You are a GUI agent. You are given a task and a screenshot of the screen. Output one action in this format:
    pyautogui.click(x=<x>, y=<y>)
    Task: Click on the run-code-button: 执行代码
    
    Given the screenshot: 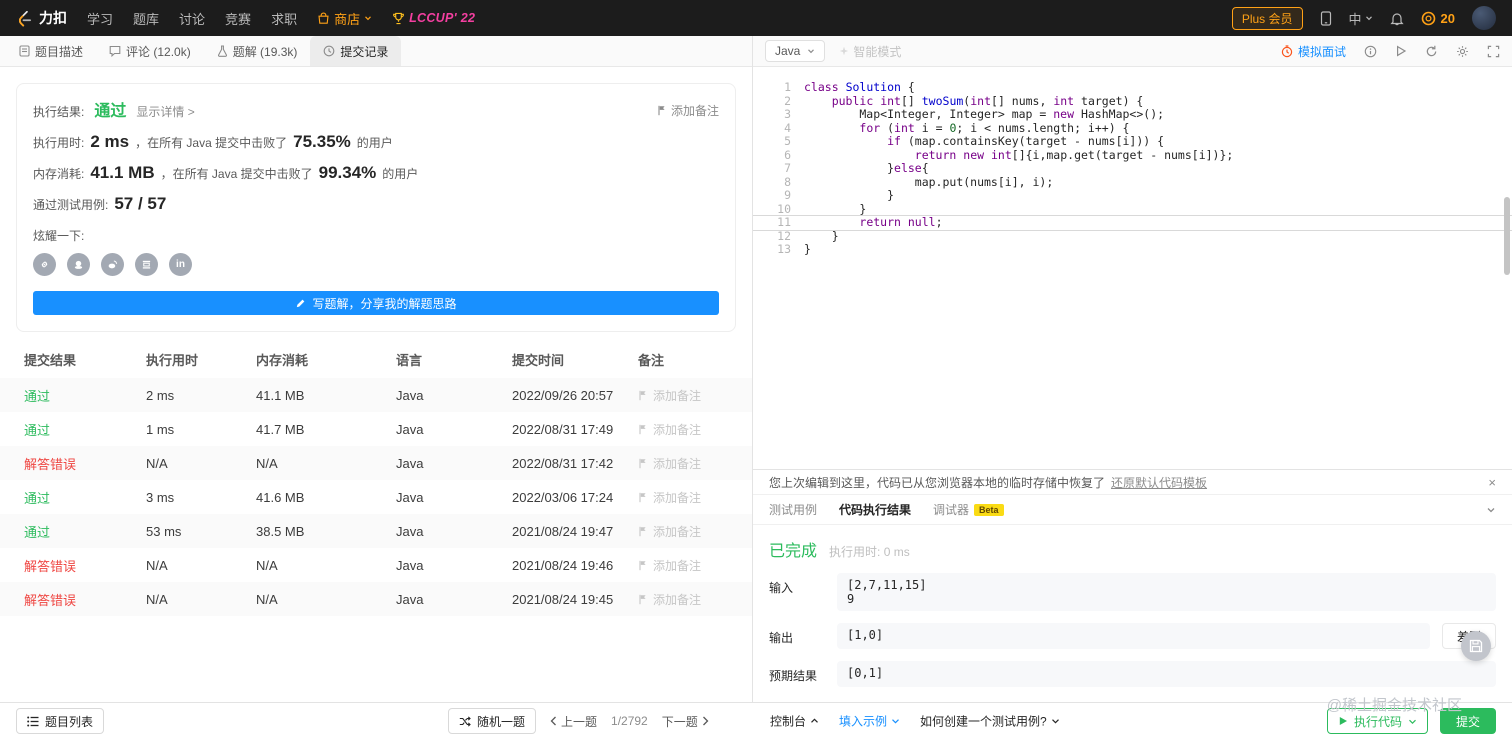 What is the action you would take?
    pyautogui.click(x=1377, y=721)
    